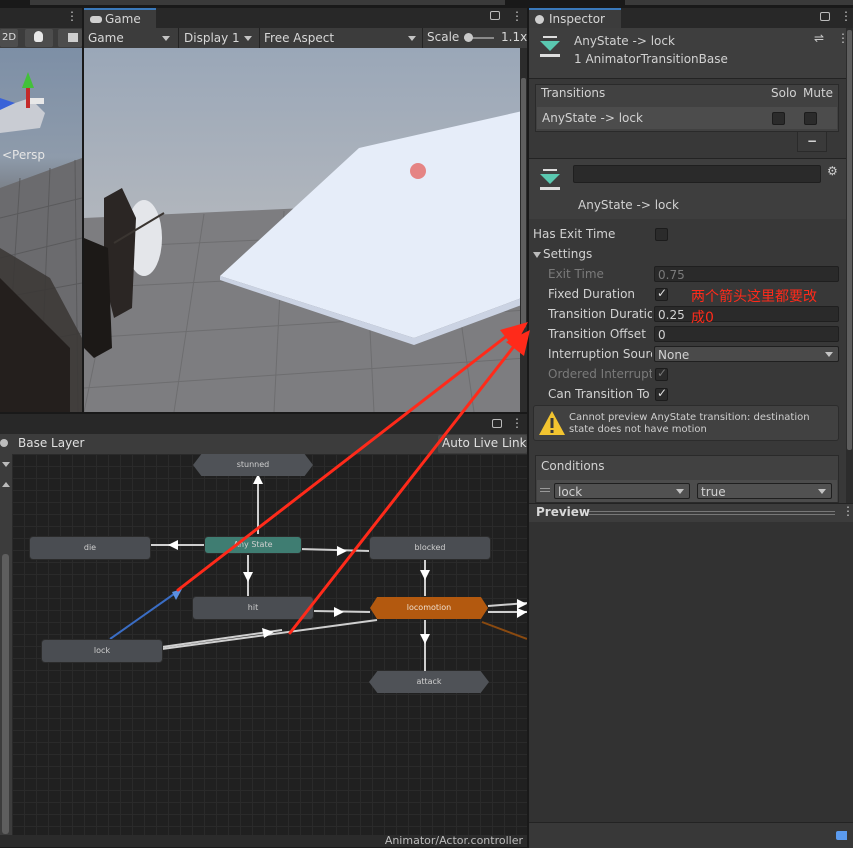 Image resolution: width=853 pixels, height=848 pixels. I want to click on preview-bar: Preview ⋮, so click(691, 513).